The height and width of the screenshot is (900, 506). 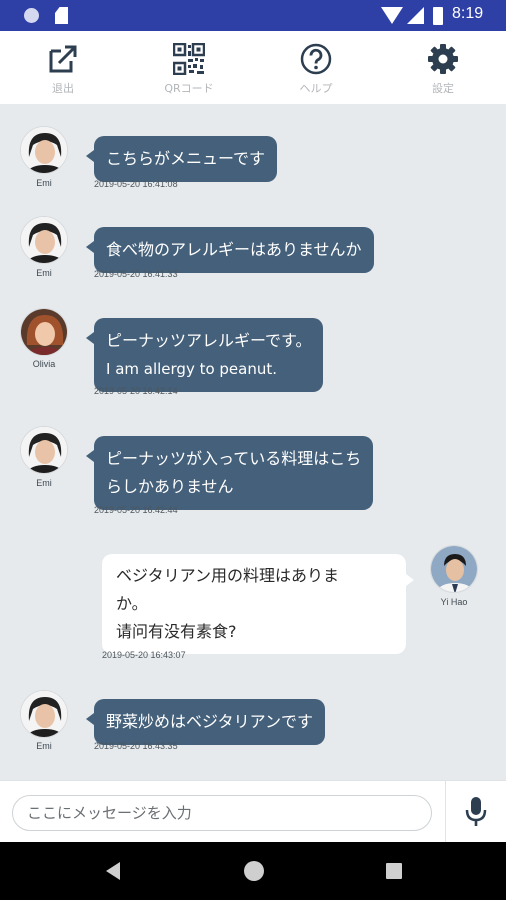 What do you see at coordinates (234, 458) in the screenshot?
I see `message-text: ピーナッツが入っている料理はこち` at bounding box center [234, 458].